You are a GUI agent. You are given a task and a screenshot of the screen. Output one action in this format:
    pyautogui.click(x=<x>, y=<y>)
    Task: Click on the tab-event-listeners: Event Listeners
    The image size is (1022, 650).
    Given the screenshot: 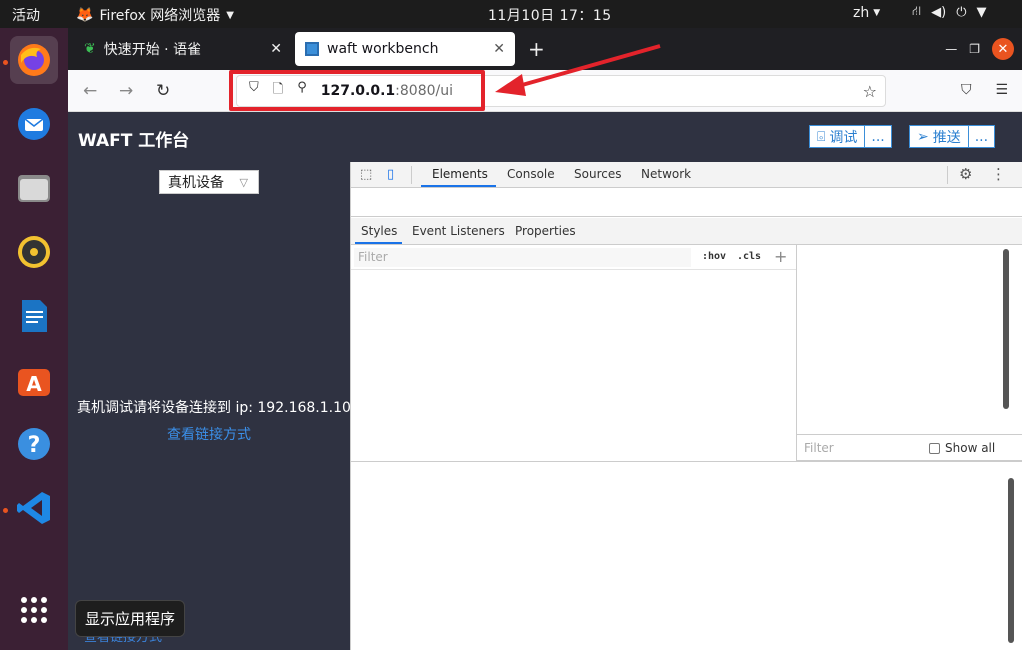 What is the action you would take?
    pyautogui.click(x=458, y=231)
    